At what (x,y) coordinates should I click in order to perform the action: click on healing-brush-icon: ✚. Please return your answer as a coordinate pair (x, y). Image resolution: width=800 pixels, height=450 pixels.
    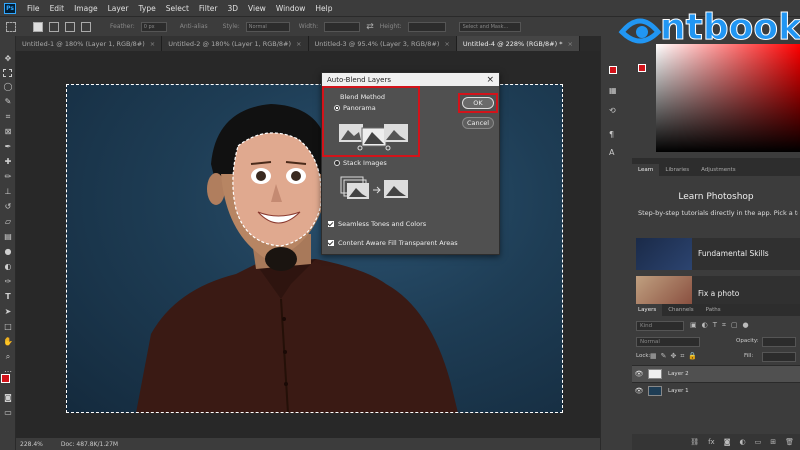
    Looking at the image, I should click on (8, 162).